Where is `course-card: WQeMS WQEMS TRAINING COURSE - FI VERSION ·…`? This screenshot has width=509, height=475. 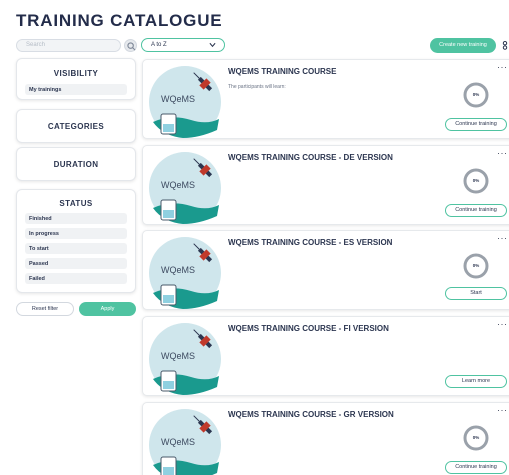 course-card: WQeMS WQEMS TRAINING COURSE - FI VERSION ·… is located at coordinates (325, 356).